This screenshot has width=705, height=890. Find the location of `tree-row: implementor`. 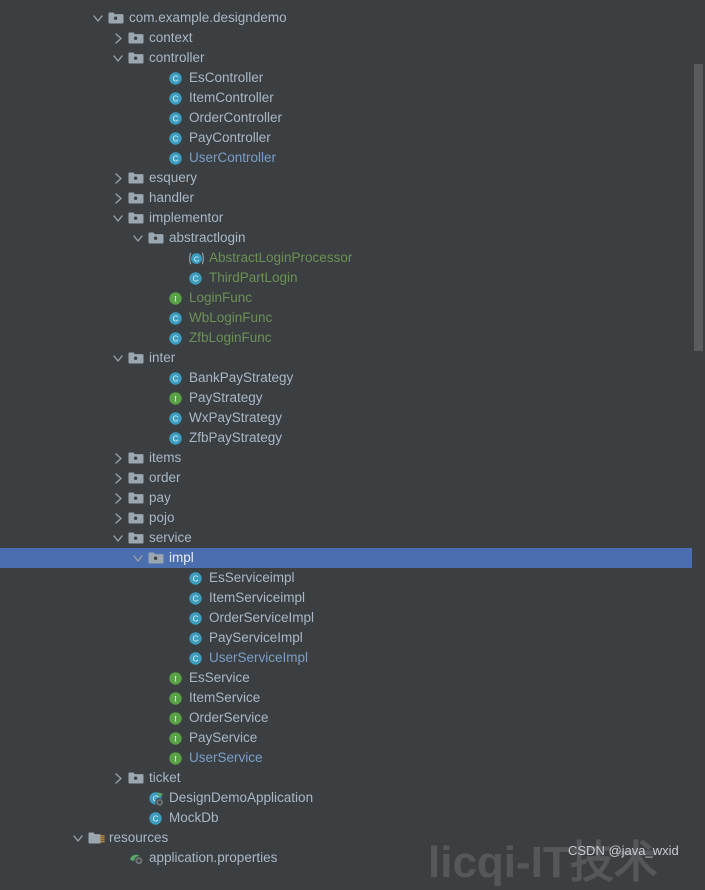

tree-row: implementor is located at coordinates (352, 218).